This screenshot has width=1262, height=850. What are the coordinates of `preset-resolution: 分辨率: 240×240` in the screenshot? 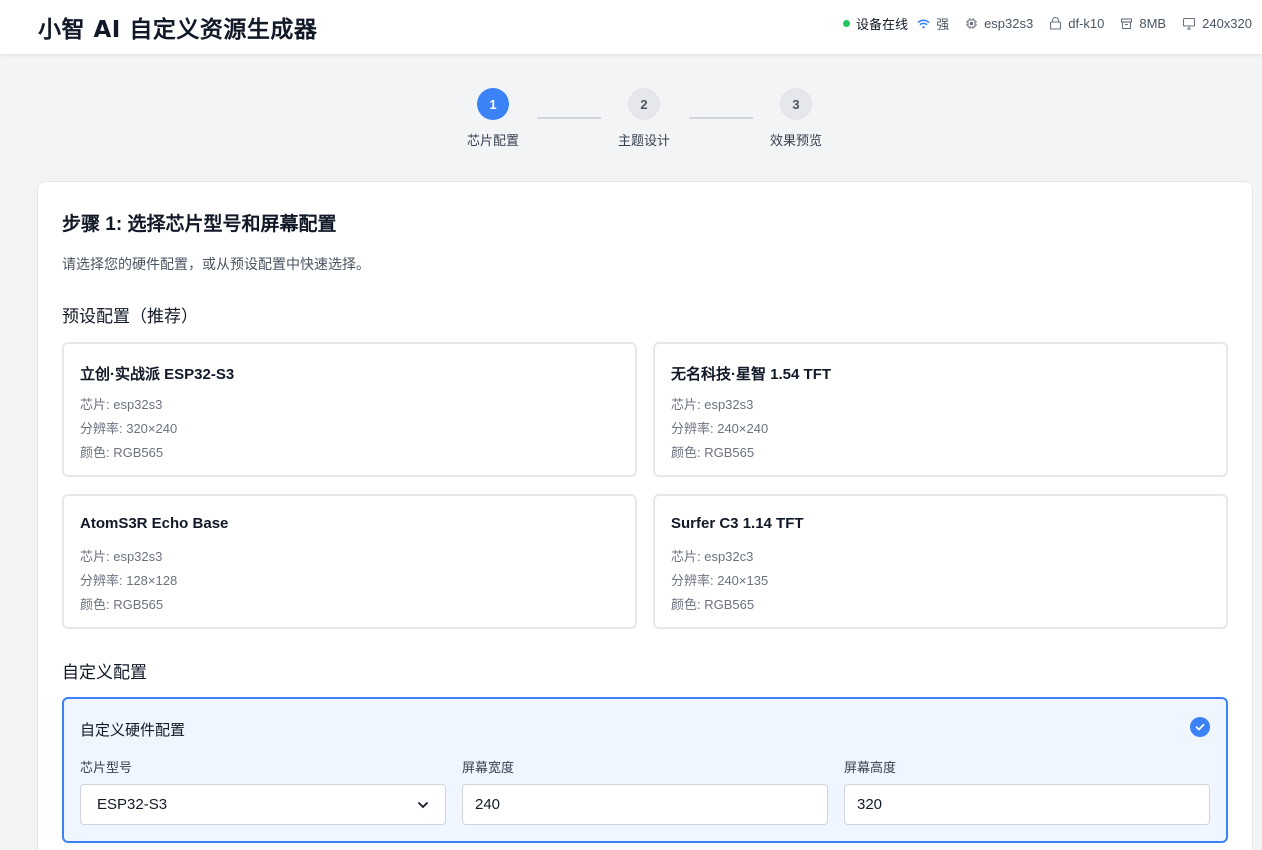 It's located at (720, 428).